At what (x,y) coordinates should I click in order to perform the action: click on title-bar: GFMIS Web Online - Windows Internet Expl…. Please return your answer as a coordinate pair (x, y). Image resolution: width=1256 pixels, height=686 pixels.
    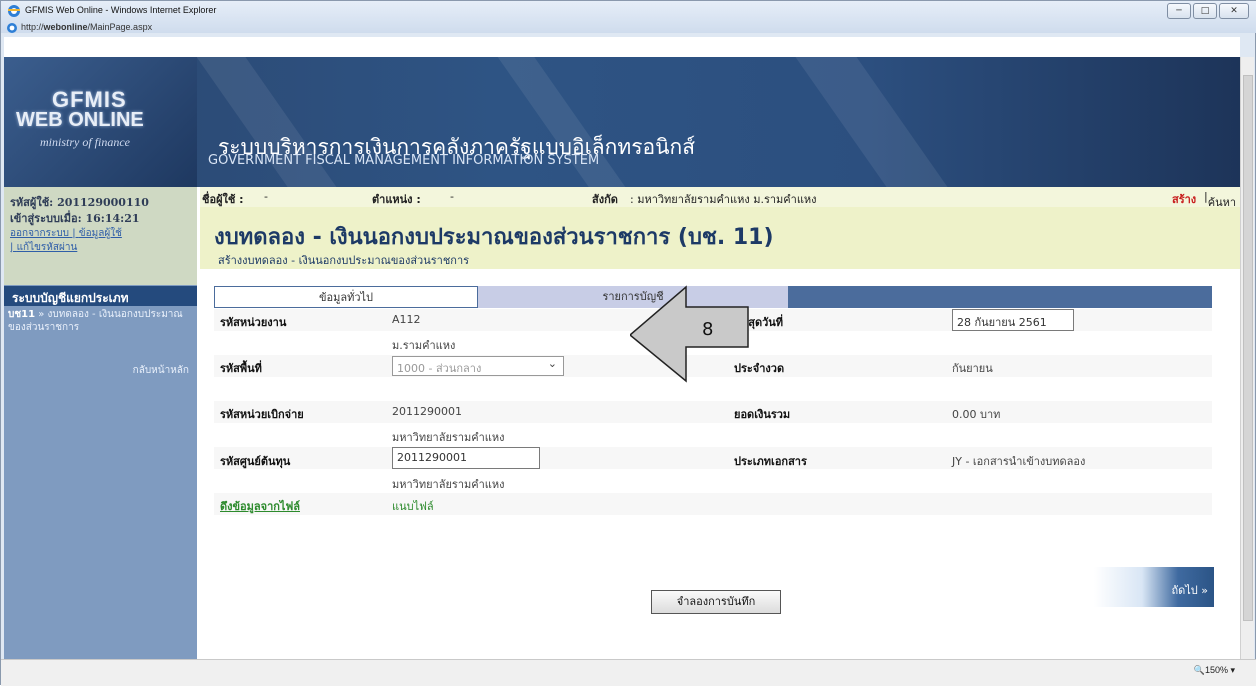
    Looking at the image, I should click on (628, 17).